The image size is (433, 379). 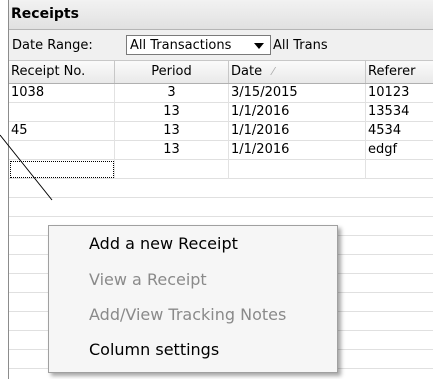 What do you see at coordinates (399, 72) in the screenshot?
I see `column-header-reference: Referer` at bounding box center [399, 72].